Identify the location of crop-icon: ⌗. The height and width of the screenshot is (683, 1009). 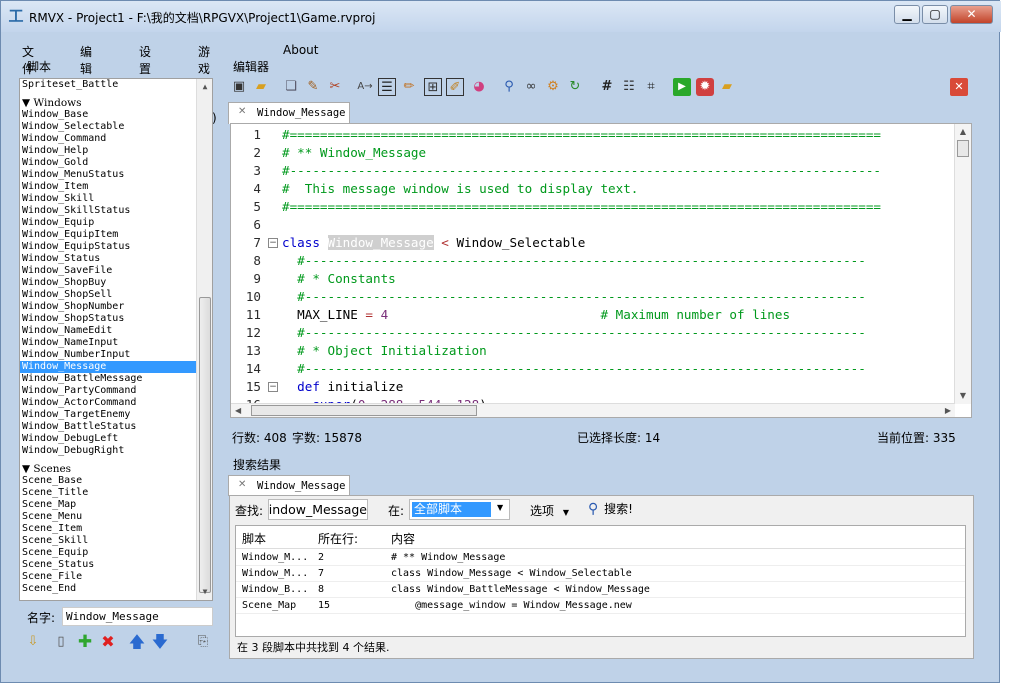
(651, 87).